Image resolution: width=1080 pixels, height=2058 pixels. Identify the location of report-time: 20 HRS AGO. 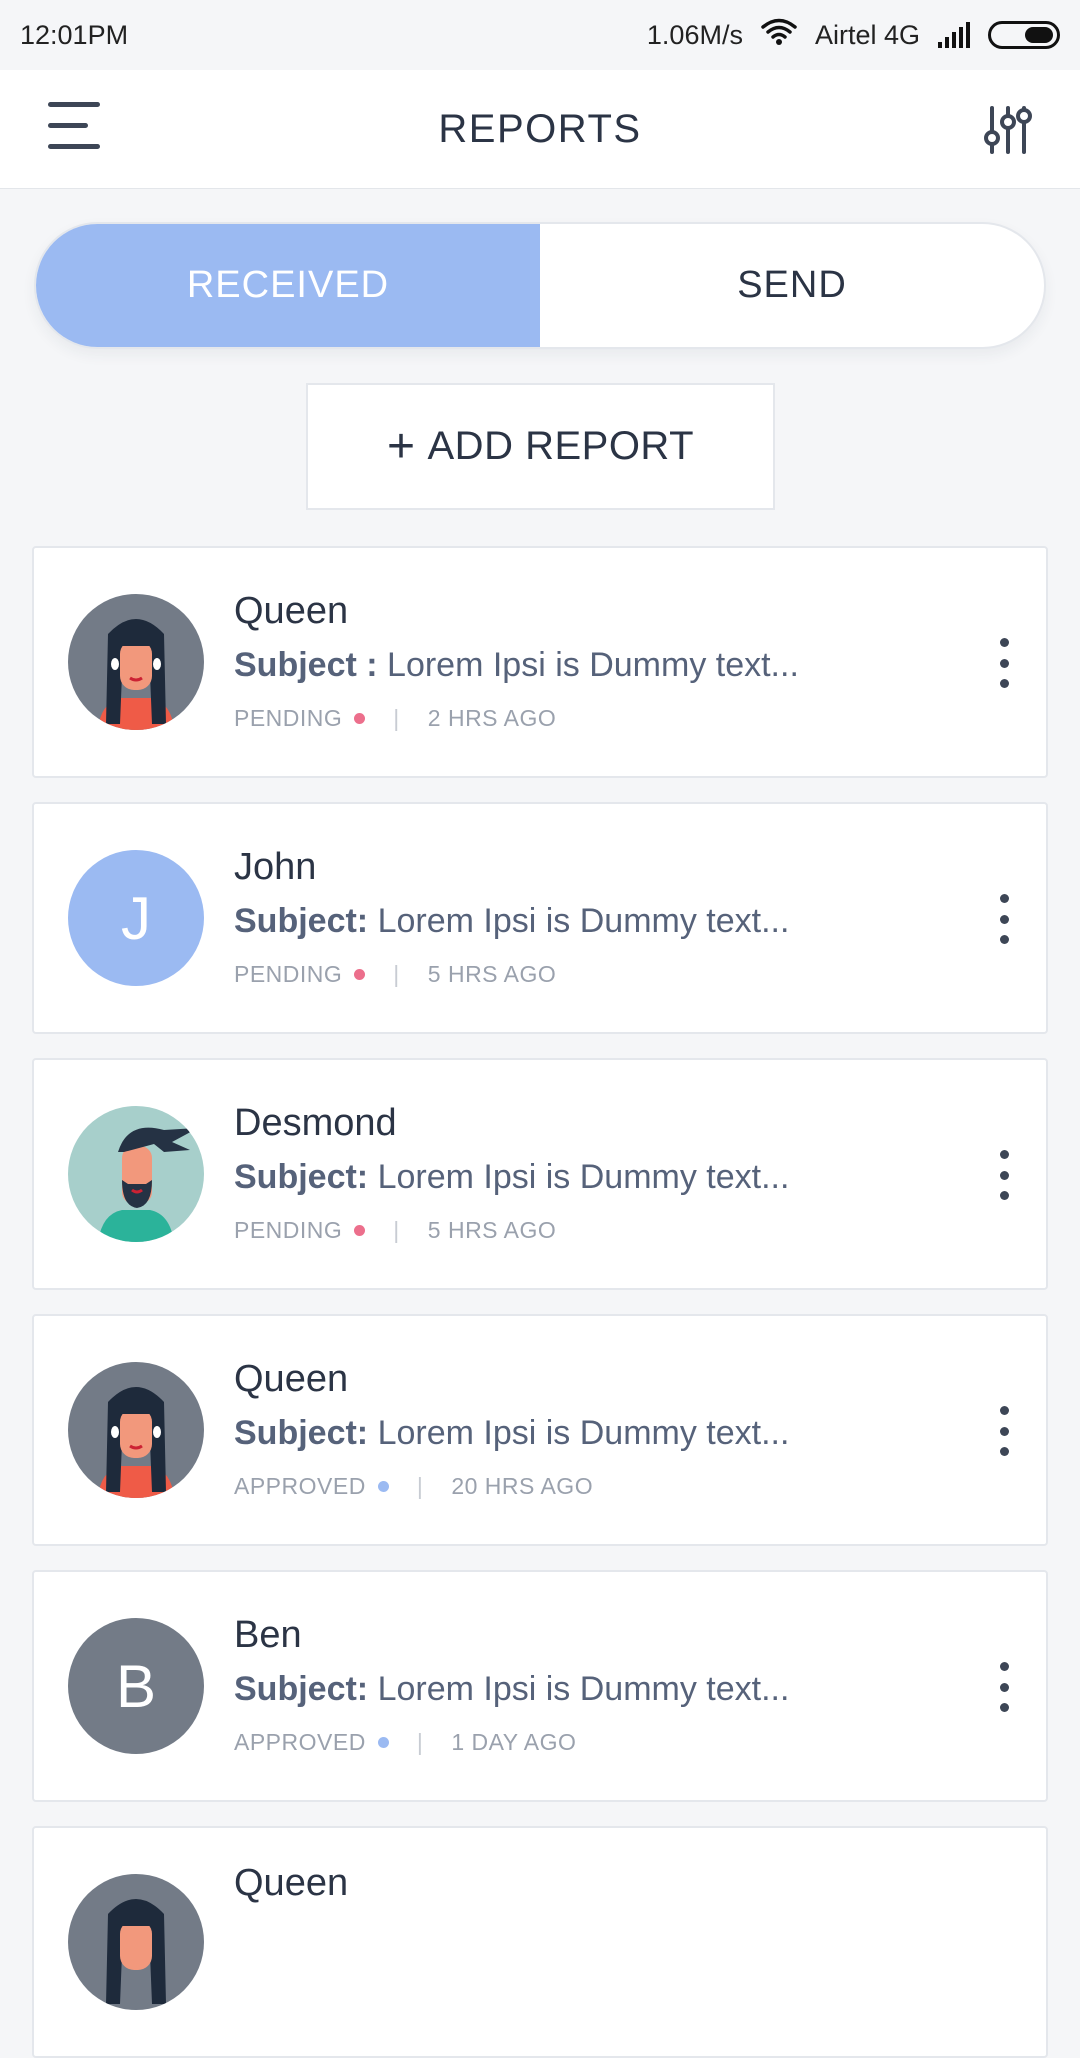
(522, 1486).